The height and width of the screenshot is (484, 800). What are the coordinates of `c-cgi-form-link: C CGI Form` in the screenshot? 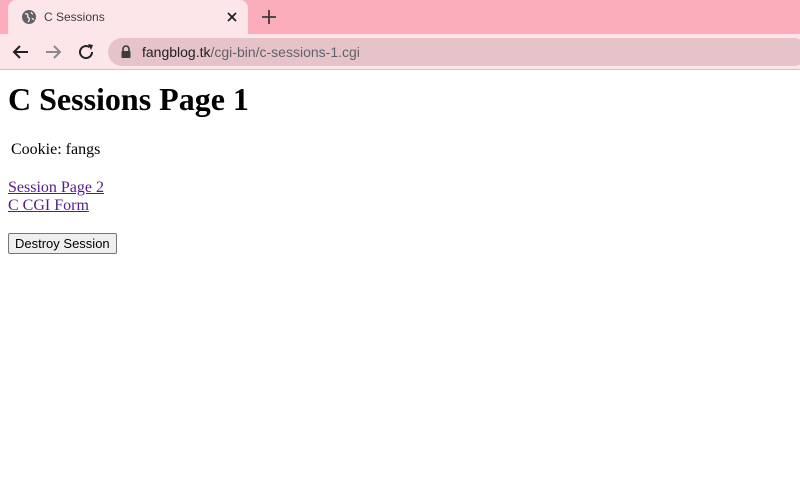 It's located at (48, 206).